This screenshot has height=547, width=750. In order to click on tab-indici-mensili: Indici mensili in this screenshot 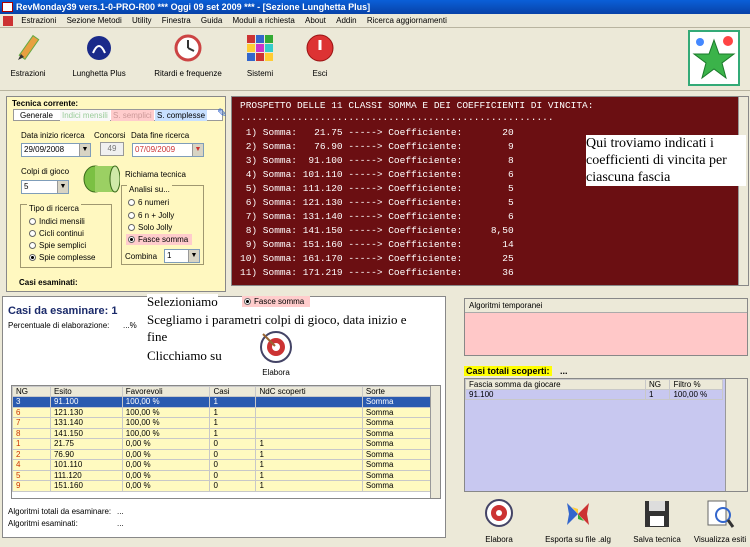, I will do `click(85, 115)`.